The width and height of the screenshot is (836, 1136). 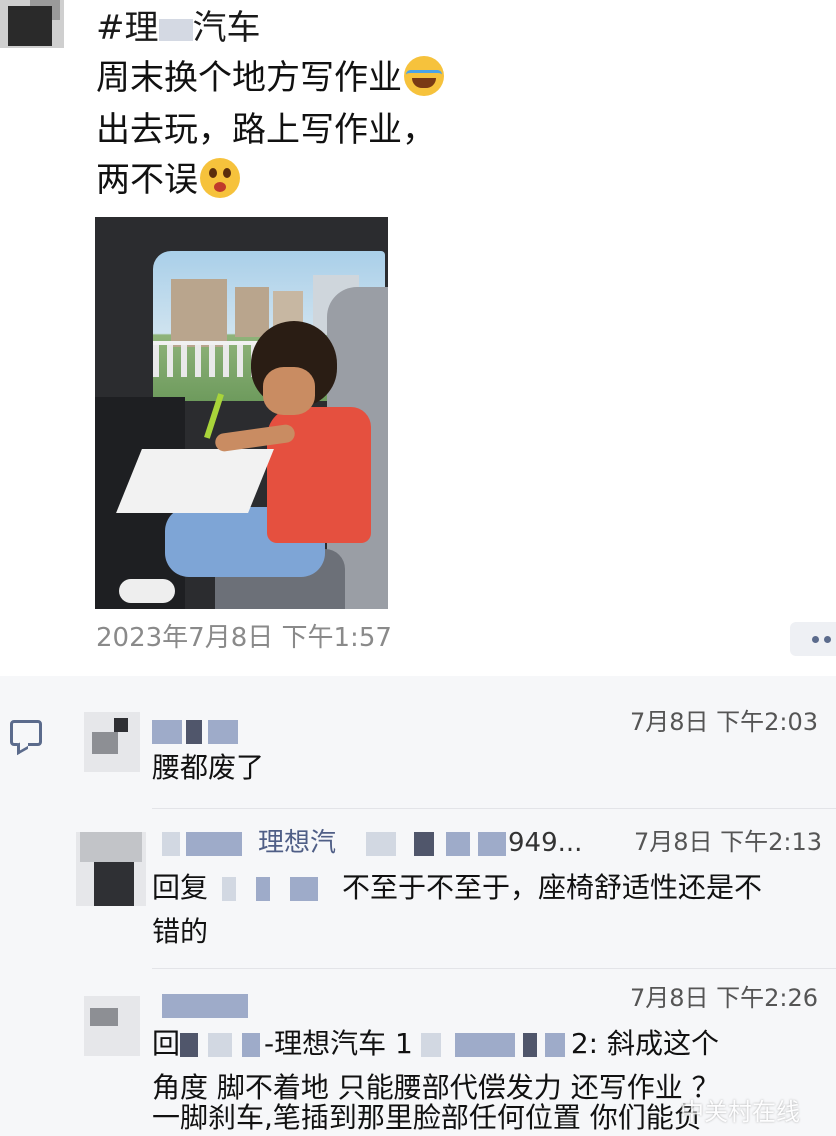 What do you see at coordinates (208, 767) in the screenshot?
I see `comment-text: 腰都废了` at bounding box center [208, 767].